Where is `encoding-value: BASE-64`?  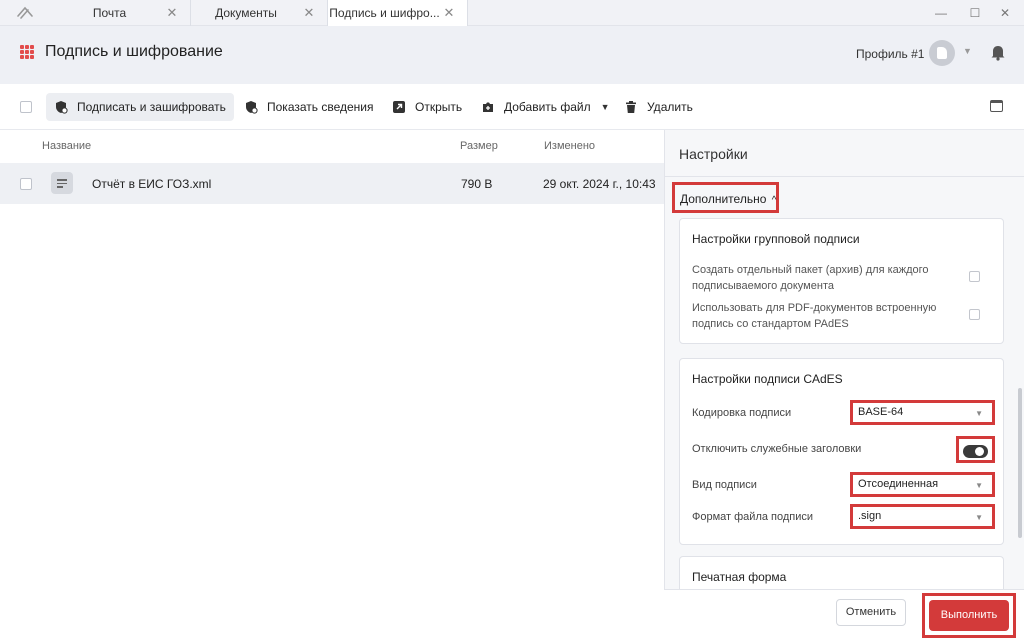
encoding-value: BASE-64 is located at coordinates (881, 412).